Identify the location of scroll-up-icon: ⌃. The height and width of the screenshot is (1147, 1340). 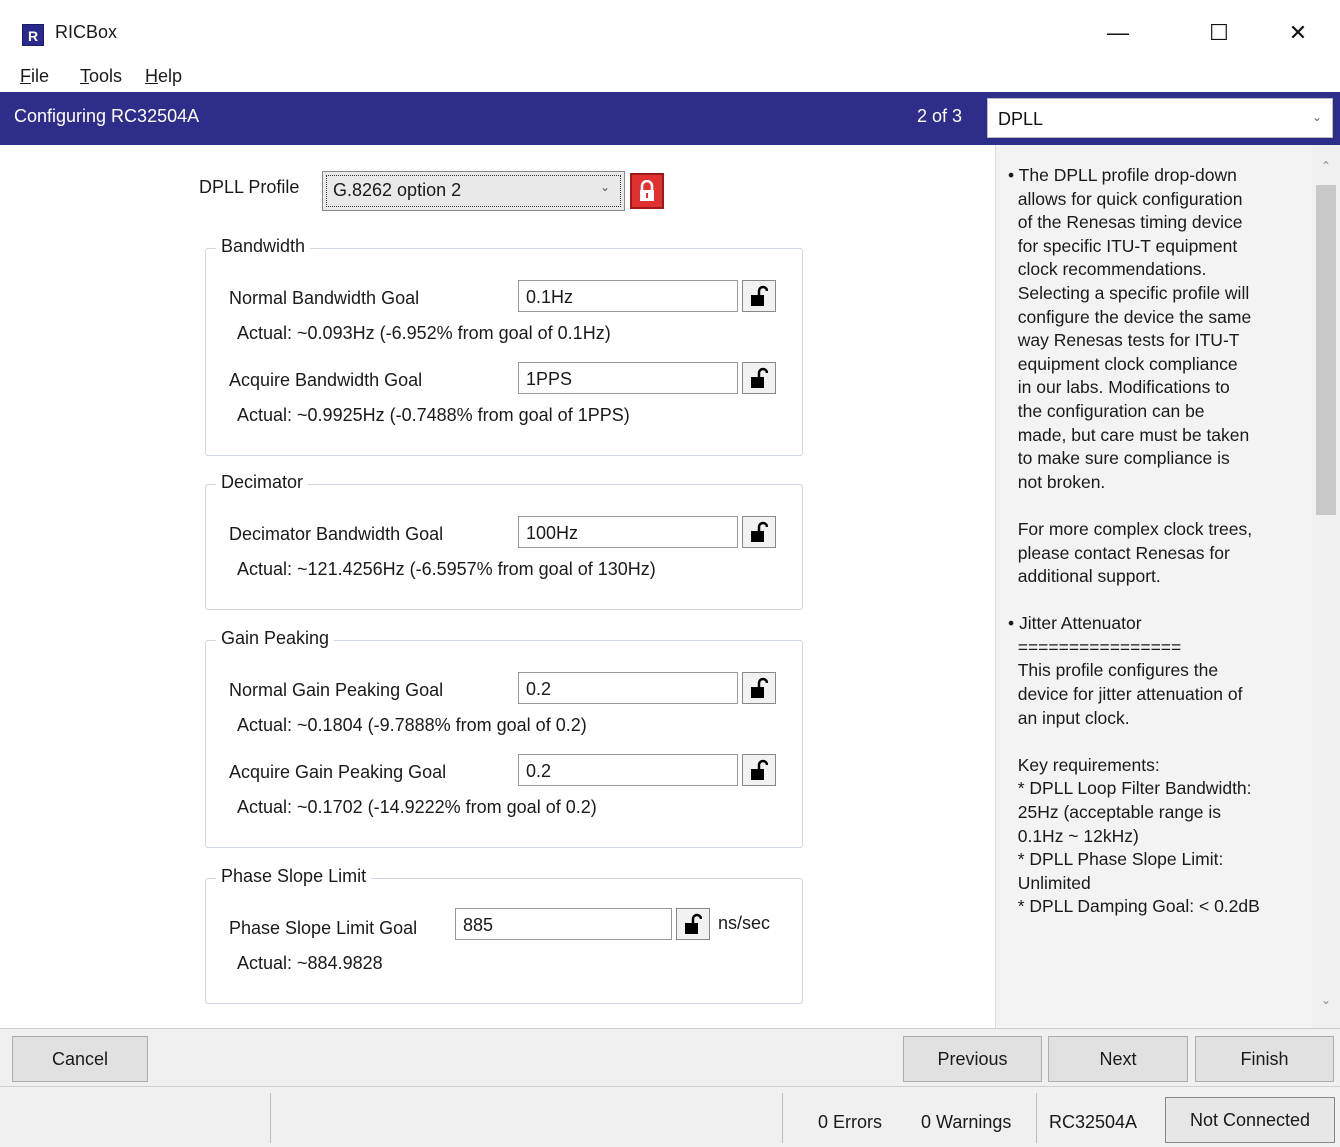
(1326, 172).